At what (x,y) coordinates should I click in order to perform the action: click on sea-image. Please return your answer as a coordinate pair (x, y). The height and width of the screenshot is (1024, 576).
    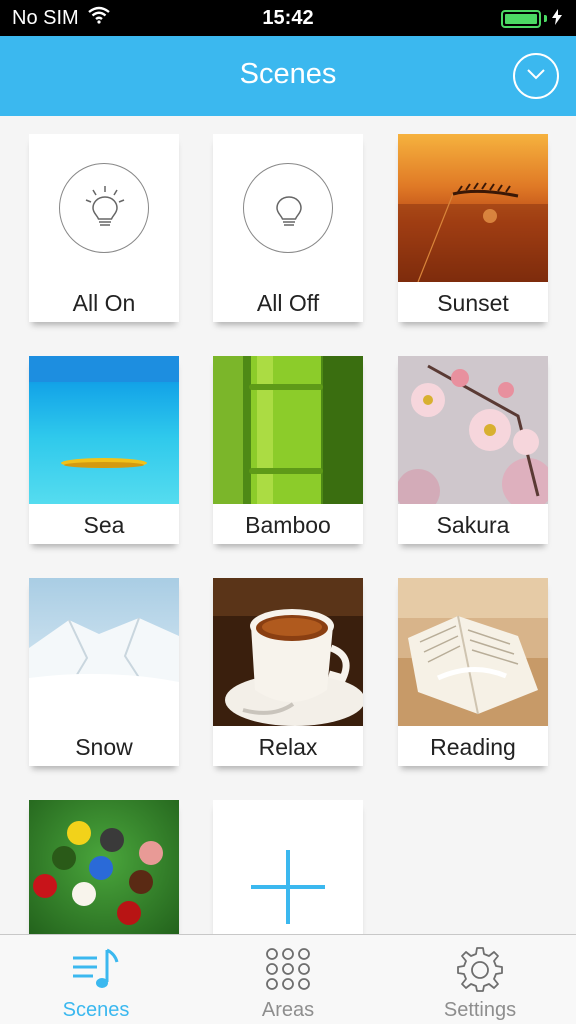
    Looking at the image, I should click on (104, 430).